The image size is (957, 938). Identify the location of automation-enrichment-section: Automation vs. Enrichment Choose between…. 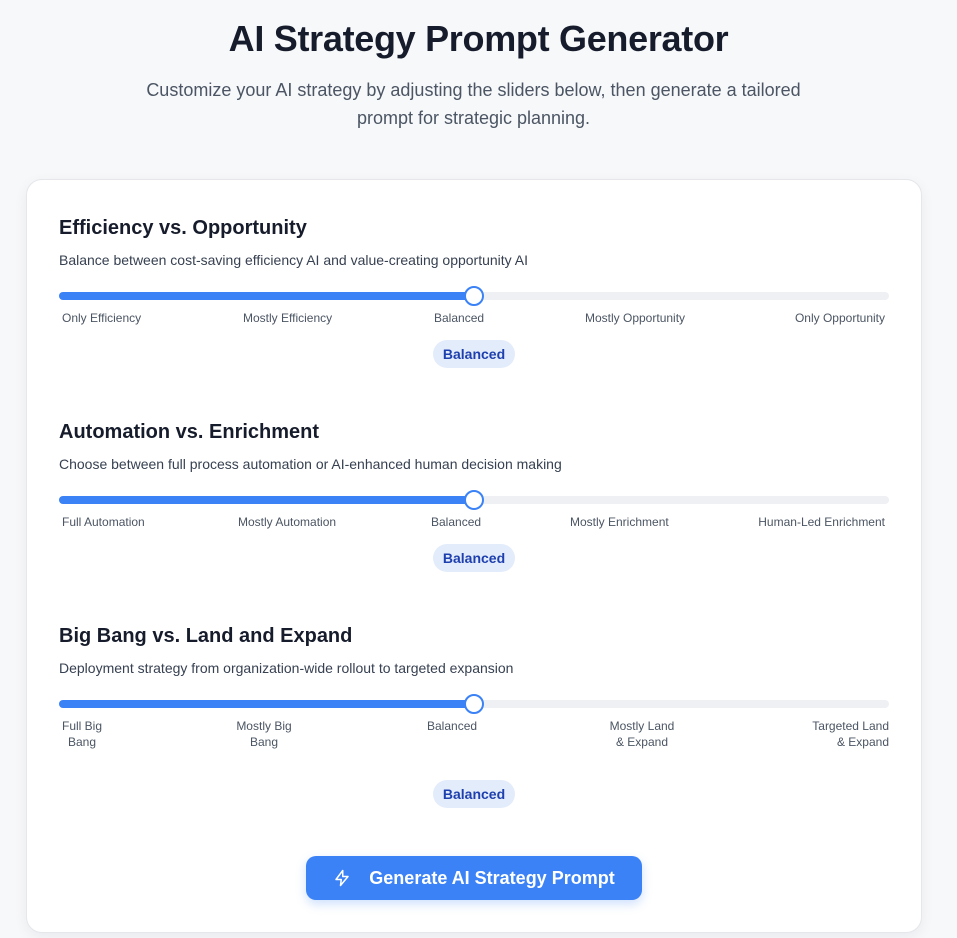
(475, 495).